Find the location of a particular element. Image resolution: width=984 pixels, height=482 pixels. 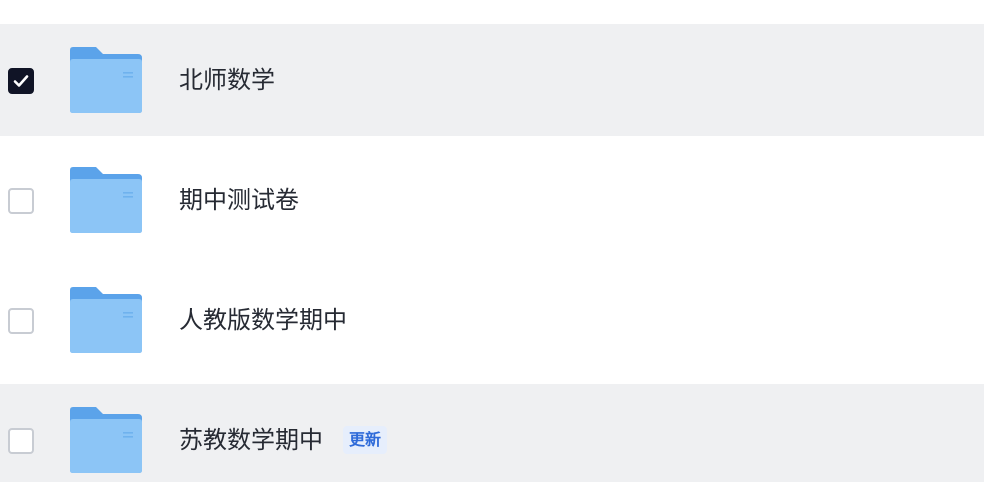

folder-name: 苏教数学期中 is located at coordinates (251, 440).